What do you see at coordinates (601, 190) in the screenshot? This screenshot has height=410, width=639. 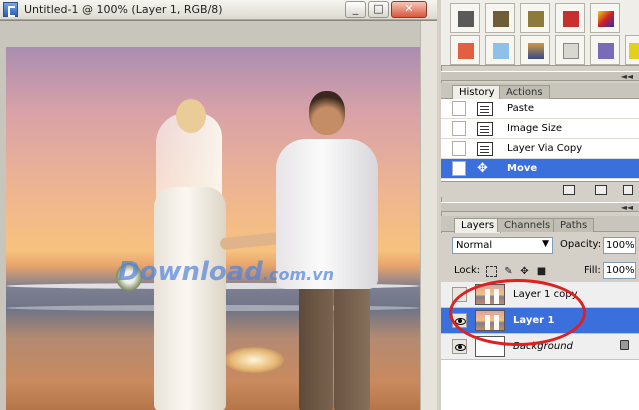 I see `new-snapshot-icon` at bounding box center [601, 190].